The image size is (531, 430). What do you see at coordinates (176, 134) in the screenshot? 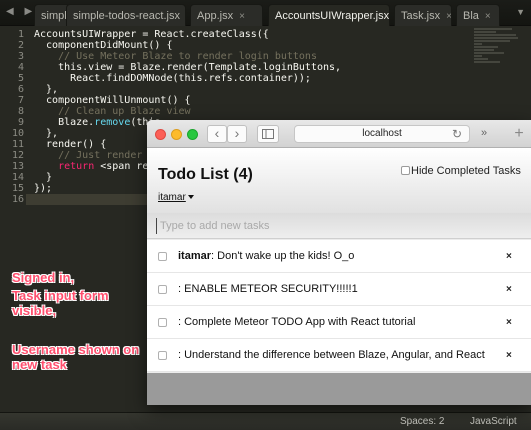
I see `minimize-window-button` at bounding box center [176, 134].